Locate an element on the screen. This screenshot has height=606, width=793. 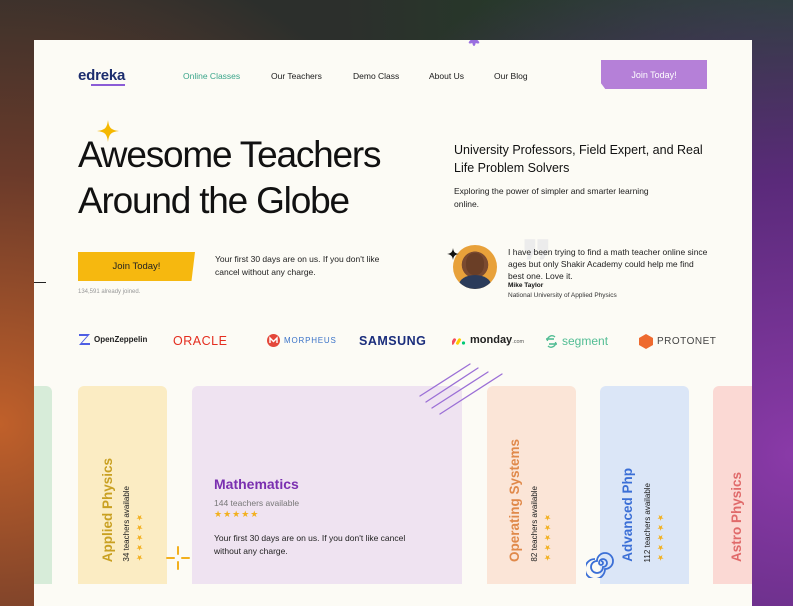
segment-icon is located at coordinates (551, 341).